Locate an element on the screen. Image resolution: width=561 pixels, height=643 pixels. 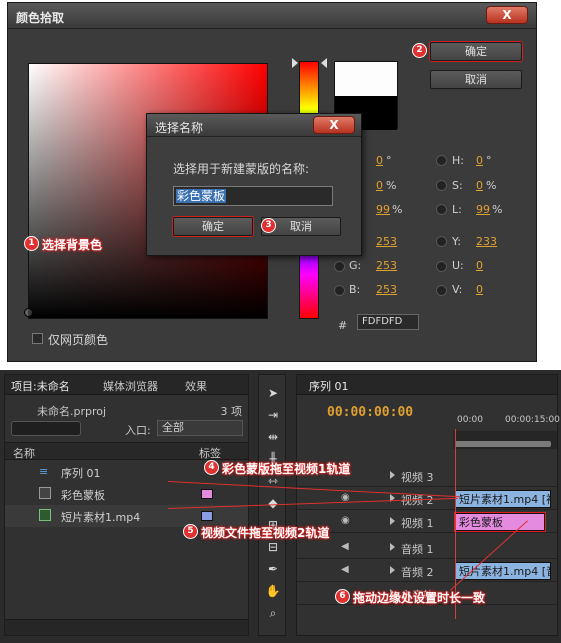
blue-radio is located at coordinates (339, 290).